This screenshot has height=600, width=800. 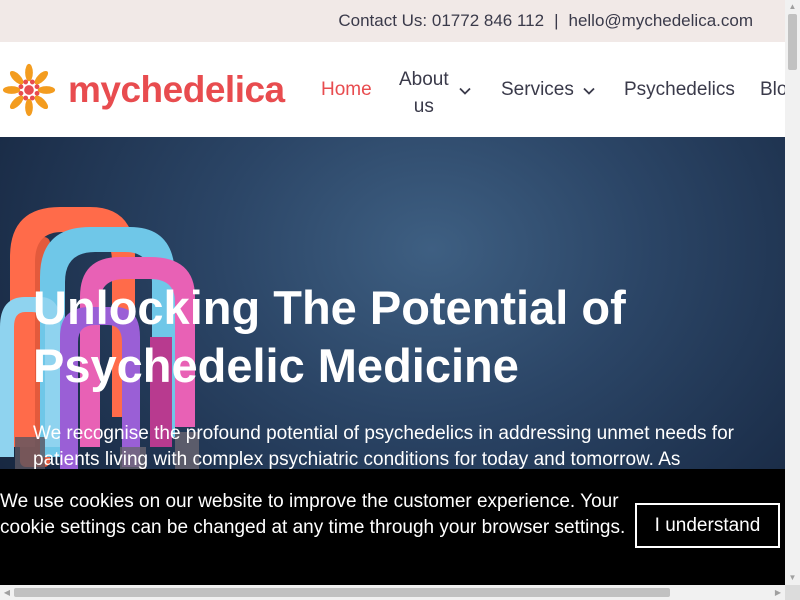 I want to click on hero-title-line1: Unlocking The Potential of, so click(x=329, y=307).